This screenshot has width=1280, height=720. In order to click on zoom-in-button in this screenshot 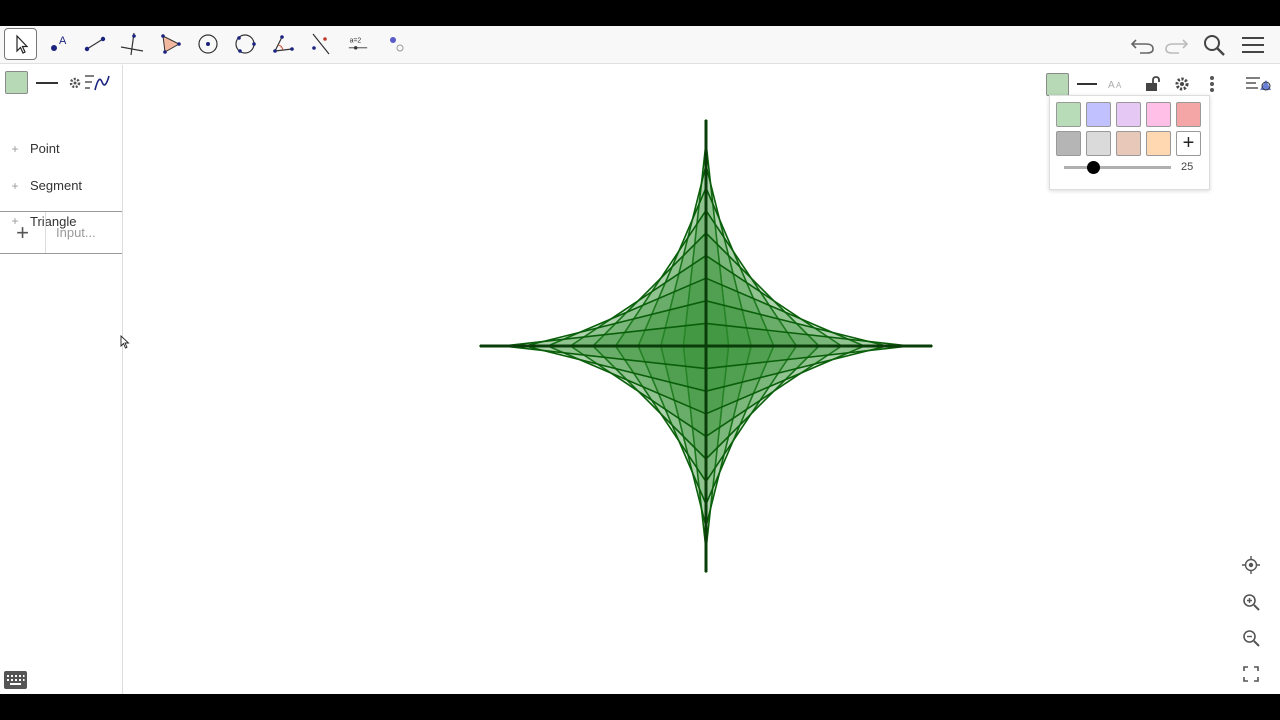, I will do `click(1251, 602)`.